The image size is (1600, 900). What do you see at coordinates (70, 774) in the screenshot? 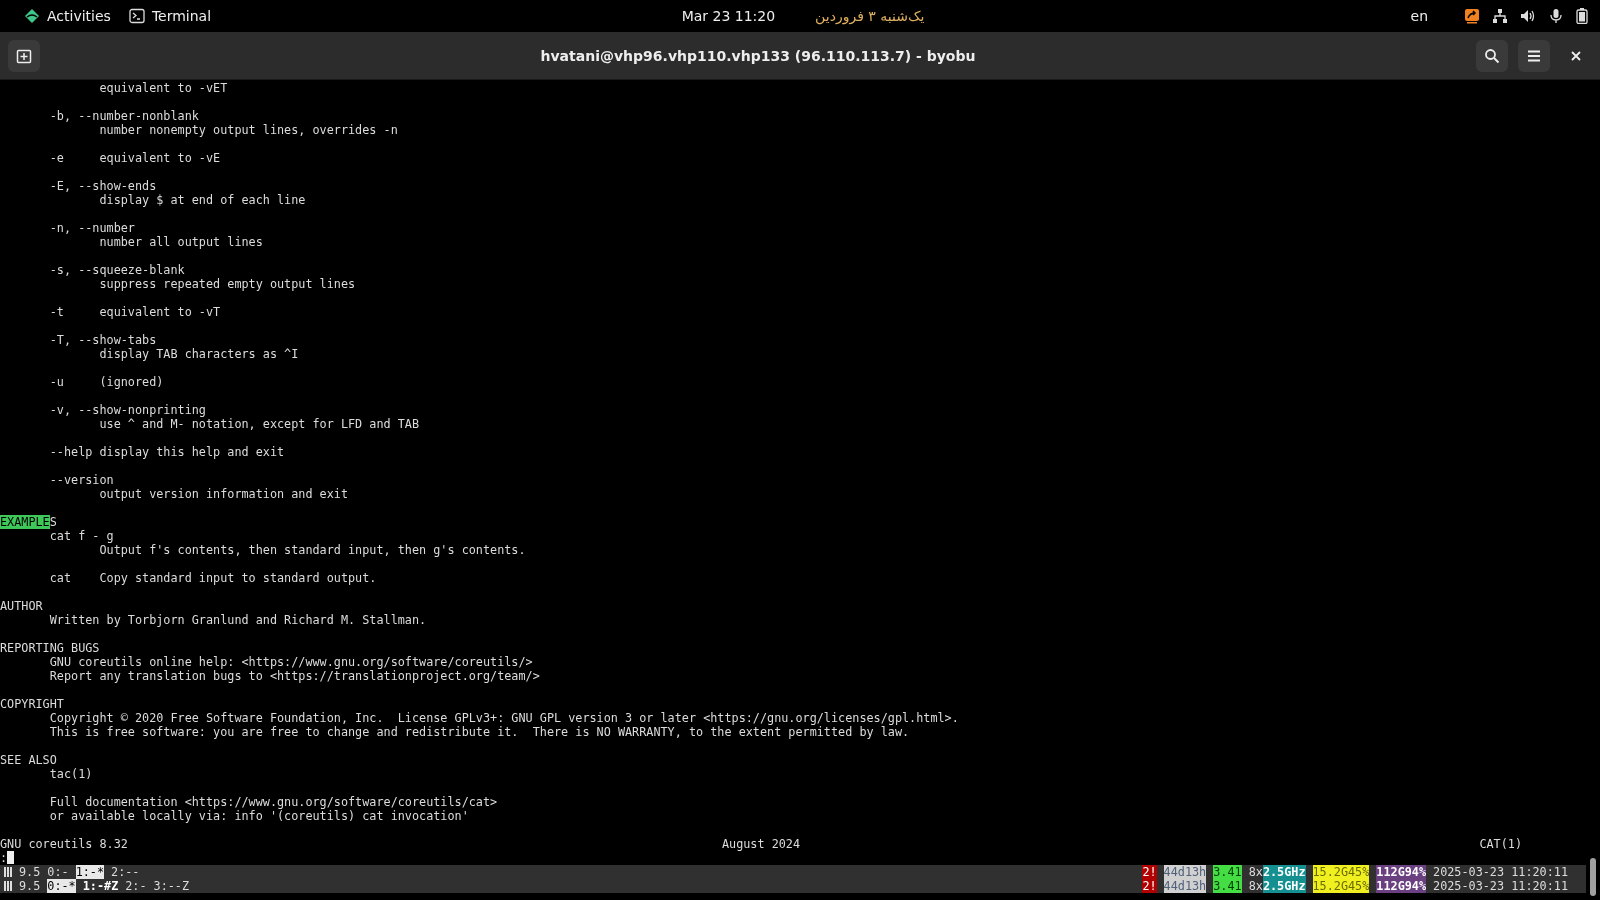
I see `text-line: tac(1)` at bounding box center [70, 774].